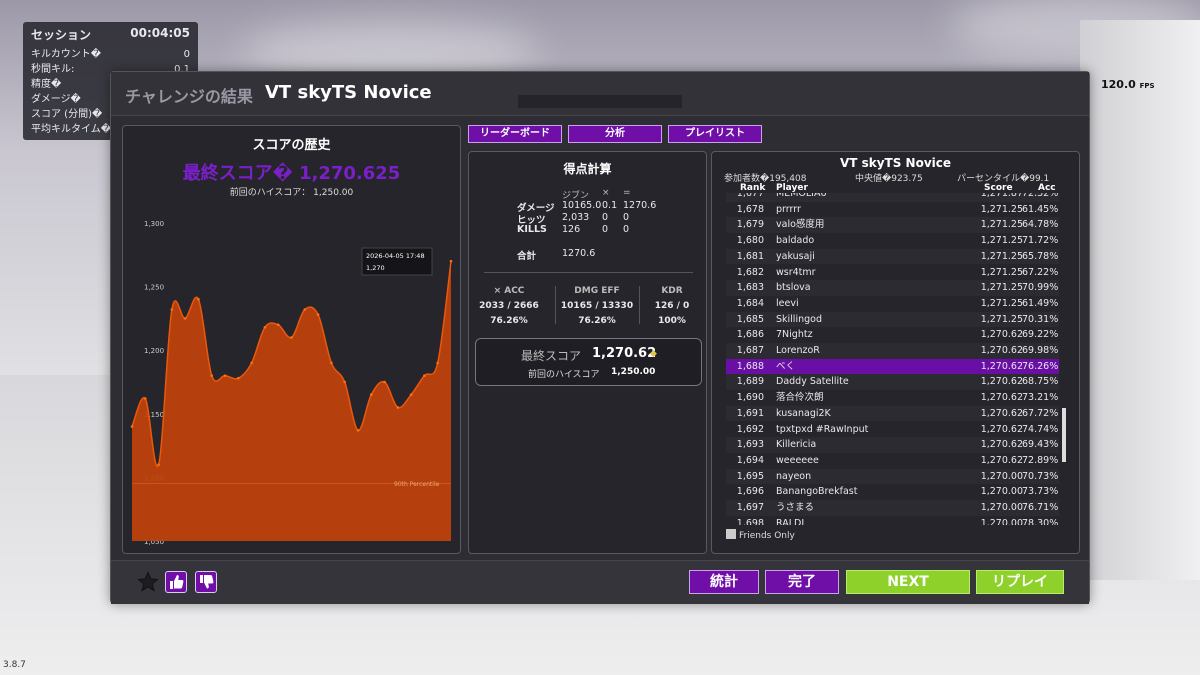 This screenshot has height=675, width=1200. I want to click on stat-v1: 2033 / 2666, so click(509, 306).